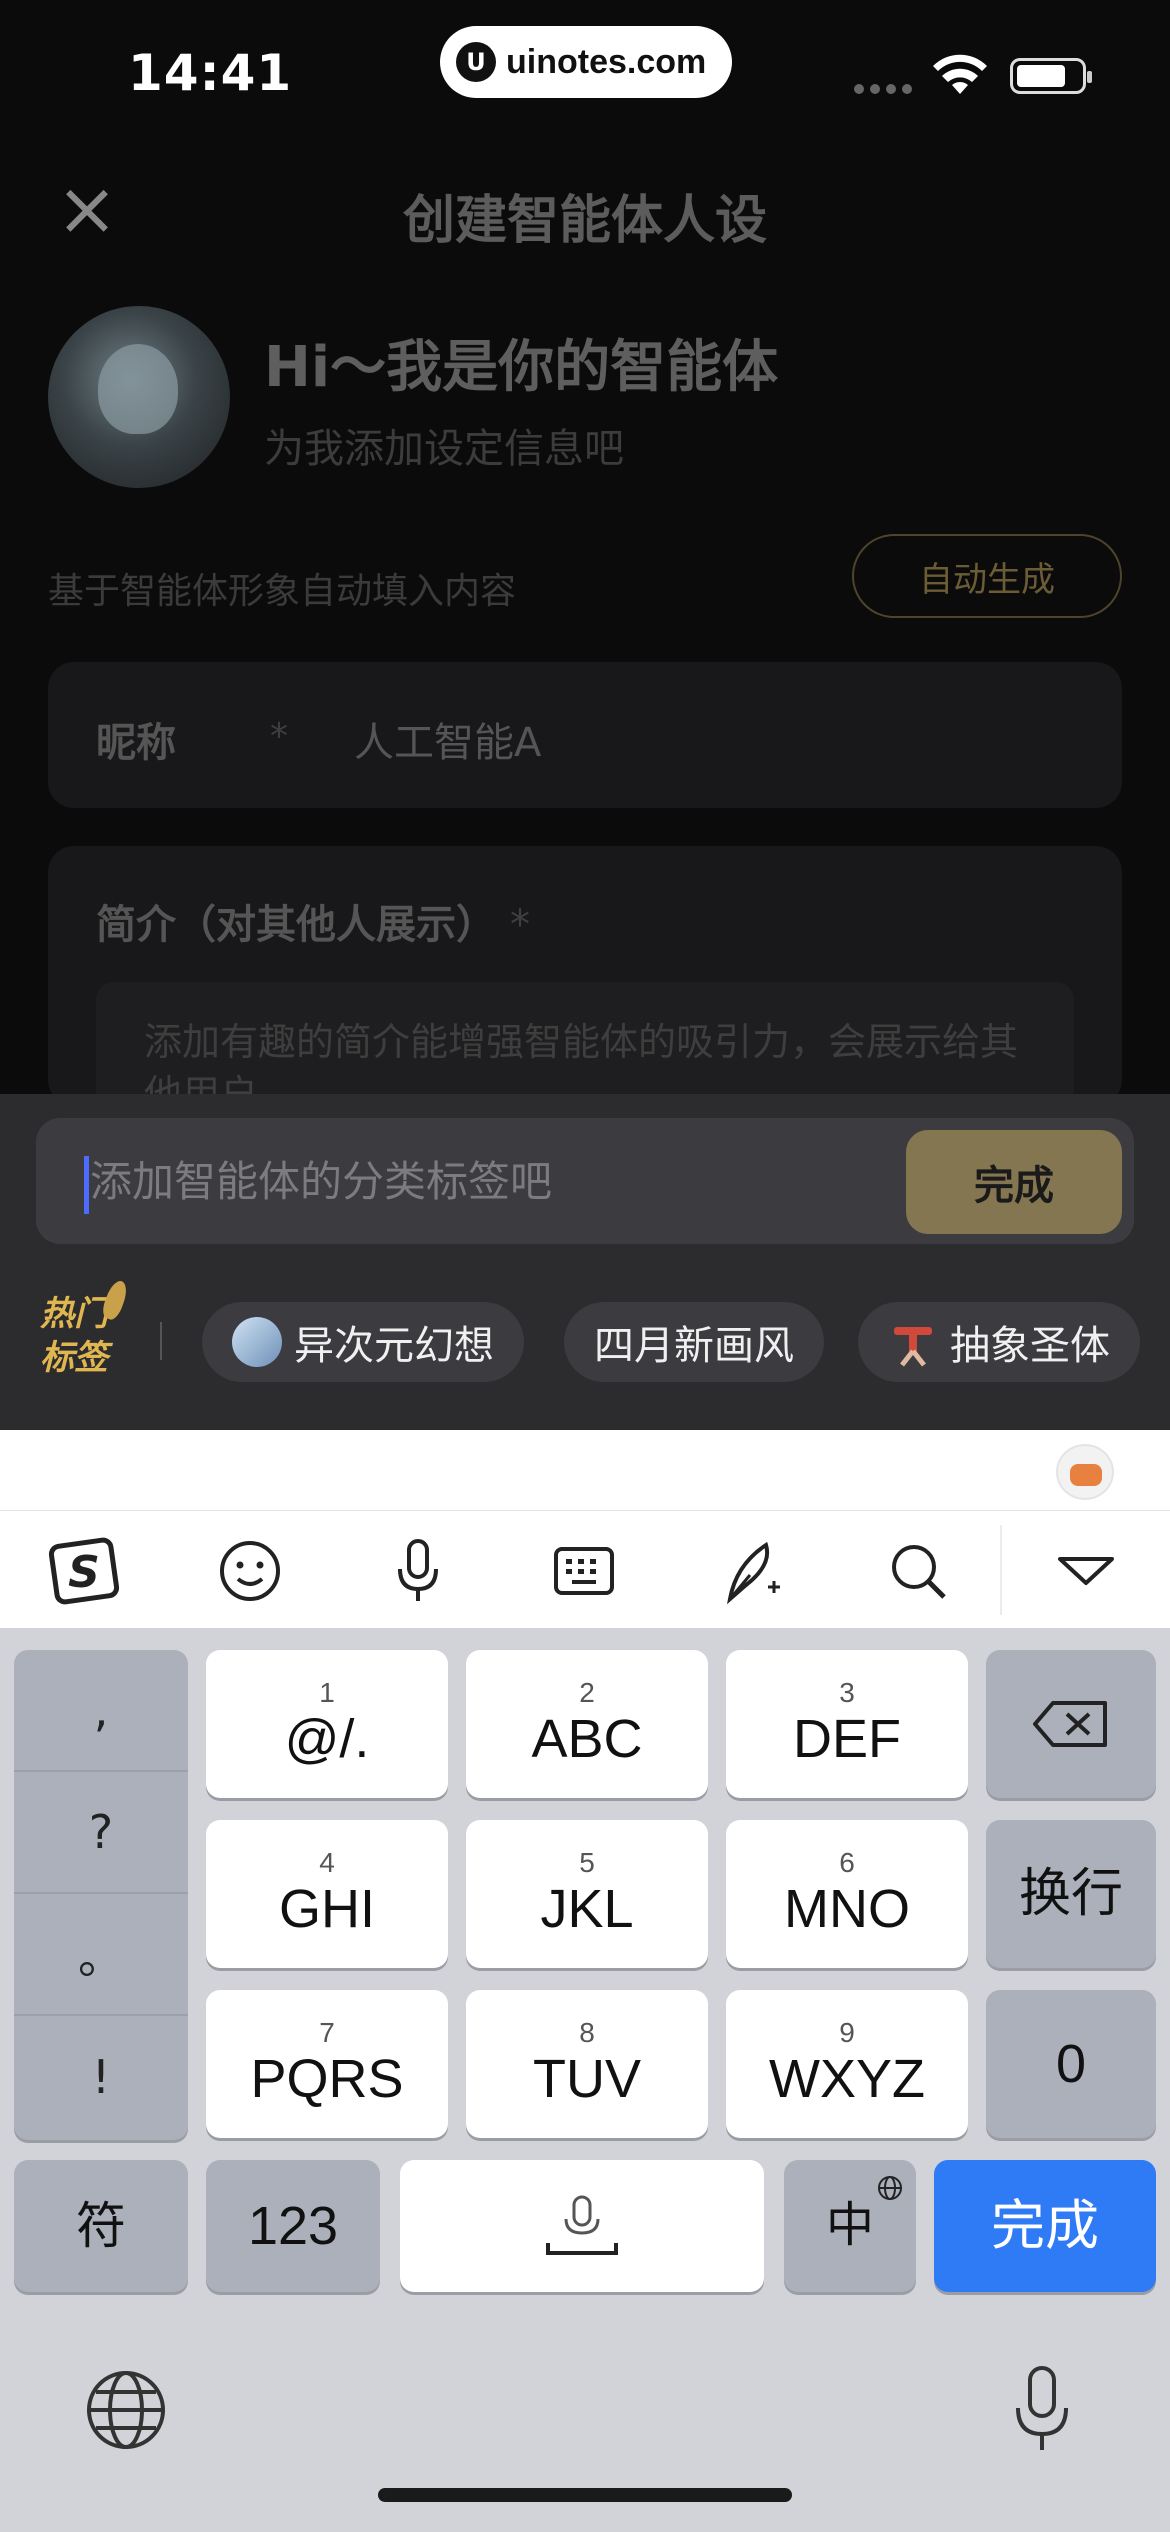  I want to click on page-title: 创建智能体人设, so click(584, 221).